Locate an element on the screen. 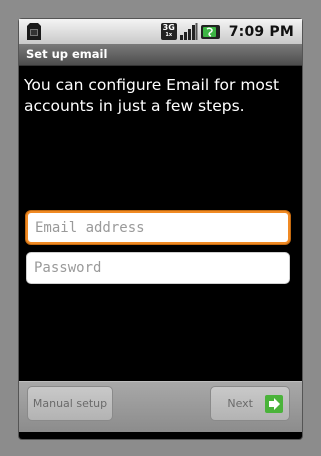 The width and height of the screenshot is (321, 456). next-label: Next is located at coordinates (240, 403).